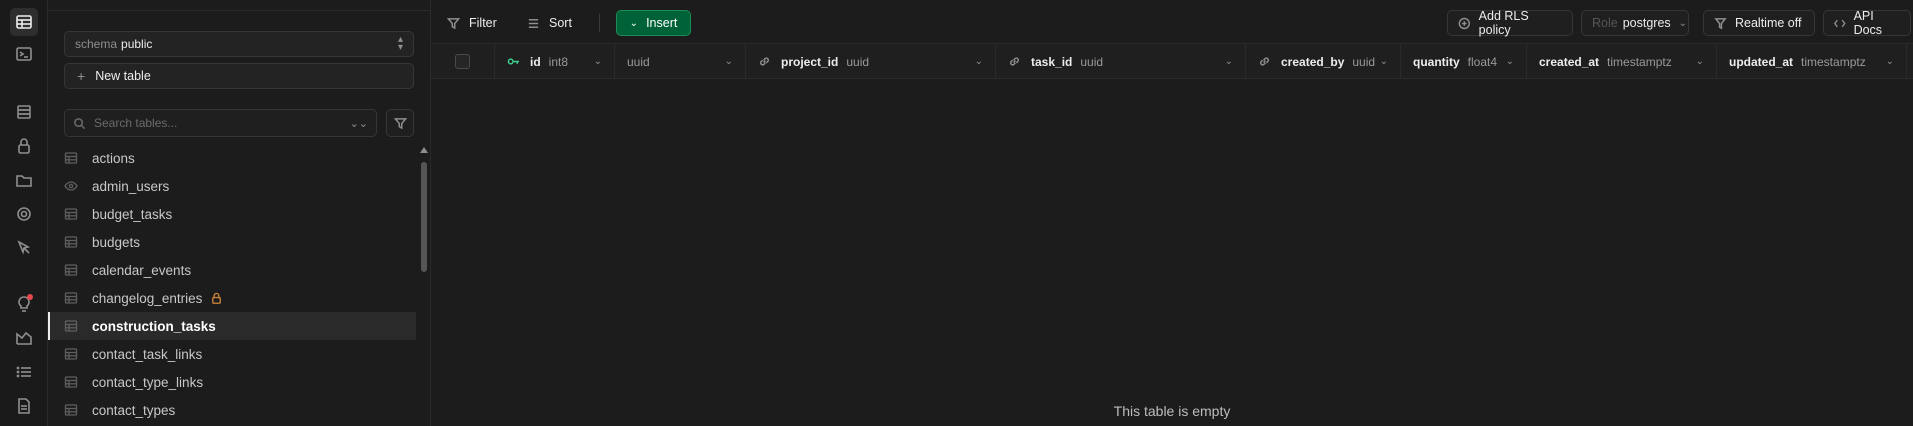 This screenshot has width=1913, height=426. Describe the element at coordinates (116, 242) in the screenshot. I see `table-name: budgets` at that location.